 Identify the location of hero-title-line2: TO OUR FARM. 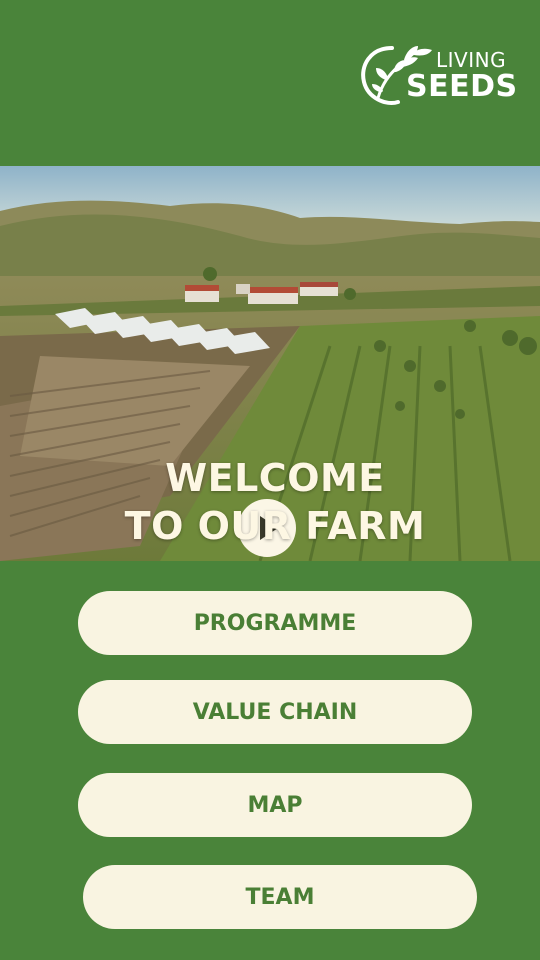
(275, 526).